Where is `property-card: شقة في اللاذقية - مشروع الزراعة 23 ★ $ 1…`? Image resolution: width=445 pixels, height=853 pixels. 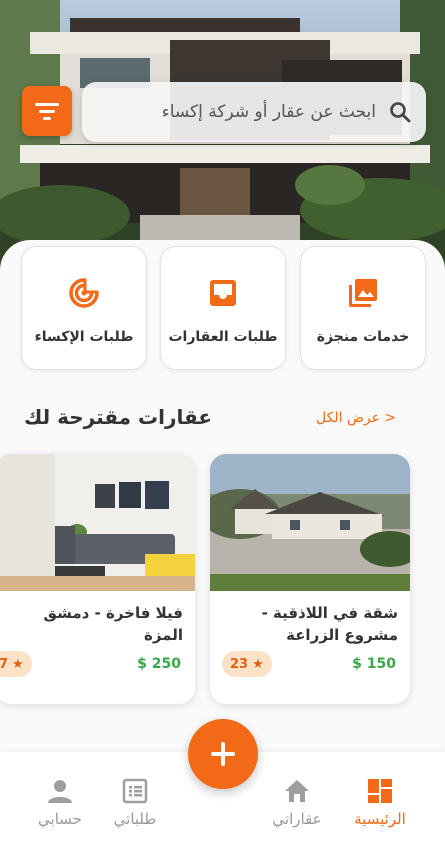 property-card: شقة في اللاذقية - مشروع الزراعة 23 ★ $ 1… is located at coordinates (310, 579).